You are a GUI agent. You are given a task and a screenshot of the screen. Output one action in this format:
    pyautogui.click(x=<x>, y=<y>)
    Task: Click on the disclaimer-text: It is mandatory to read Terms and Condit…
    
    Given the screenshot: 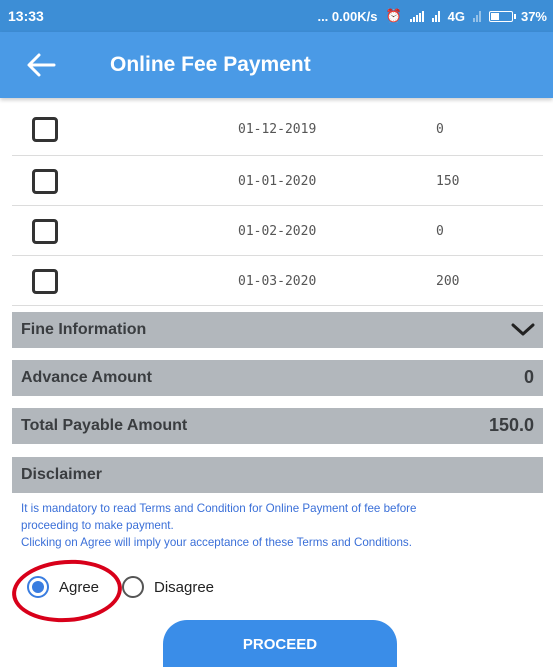 What is the action you would take?
    pyautogui.click(x=278, y=525)
    